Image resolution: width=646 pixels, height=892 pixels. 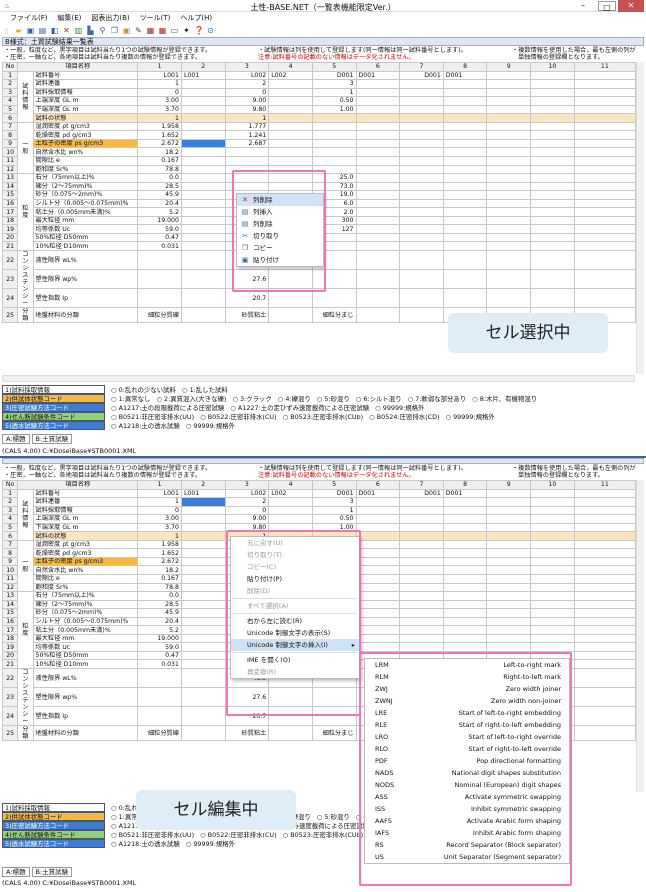 What do you see at coordinates (238, 417) in the screenshot?
I see `legend-option: ○ B0522:圧密非排水(CU)` at bounding box center [238, 417].